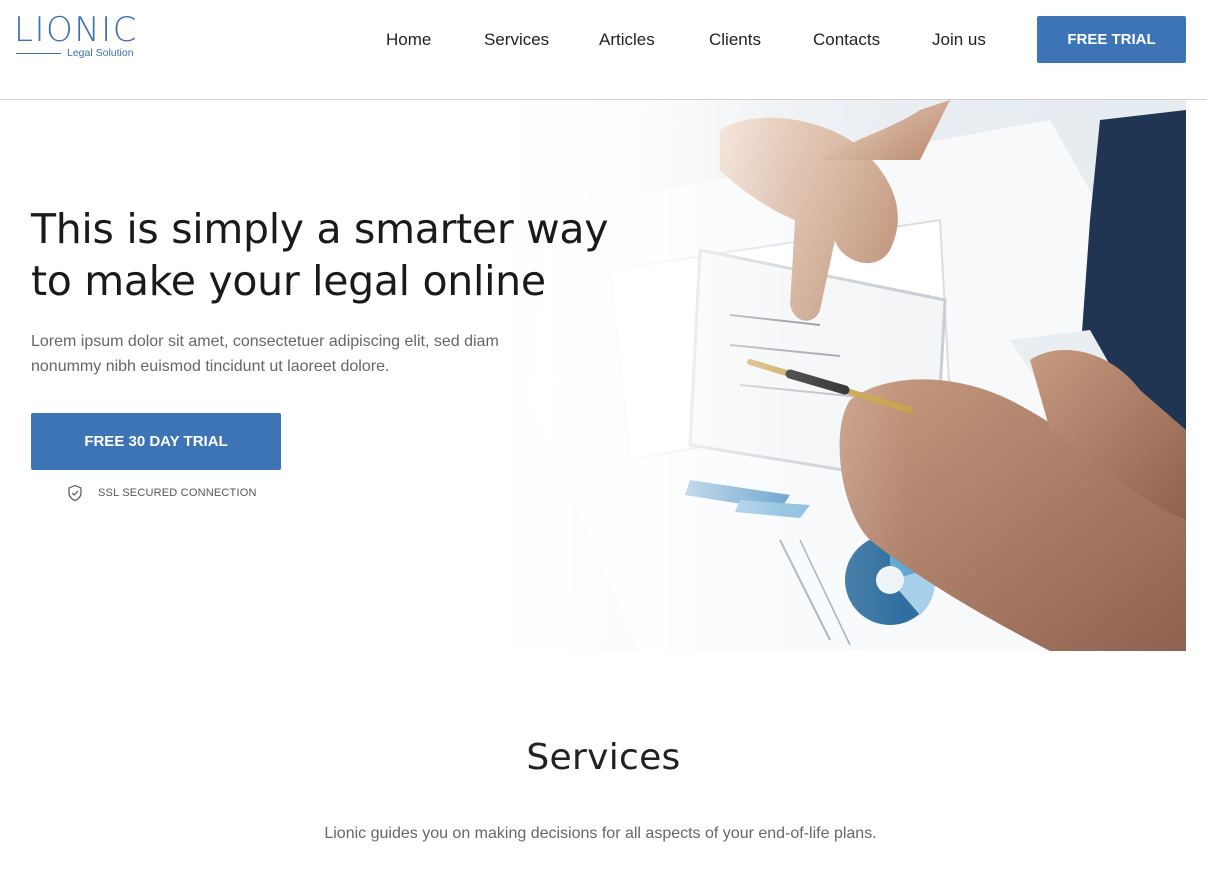 The image size is (1207, 874). I want to click on free-30-day-trial-button: FREE 30 DAY TRIAL, so click(156, 441).